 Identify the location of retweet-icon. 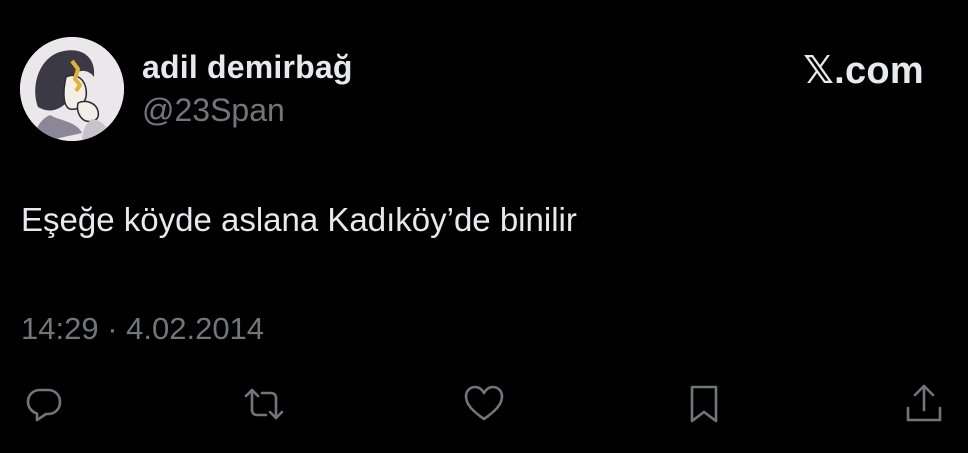
(264, 404).